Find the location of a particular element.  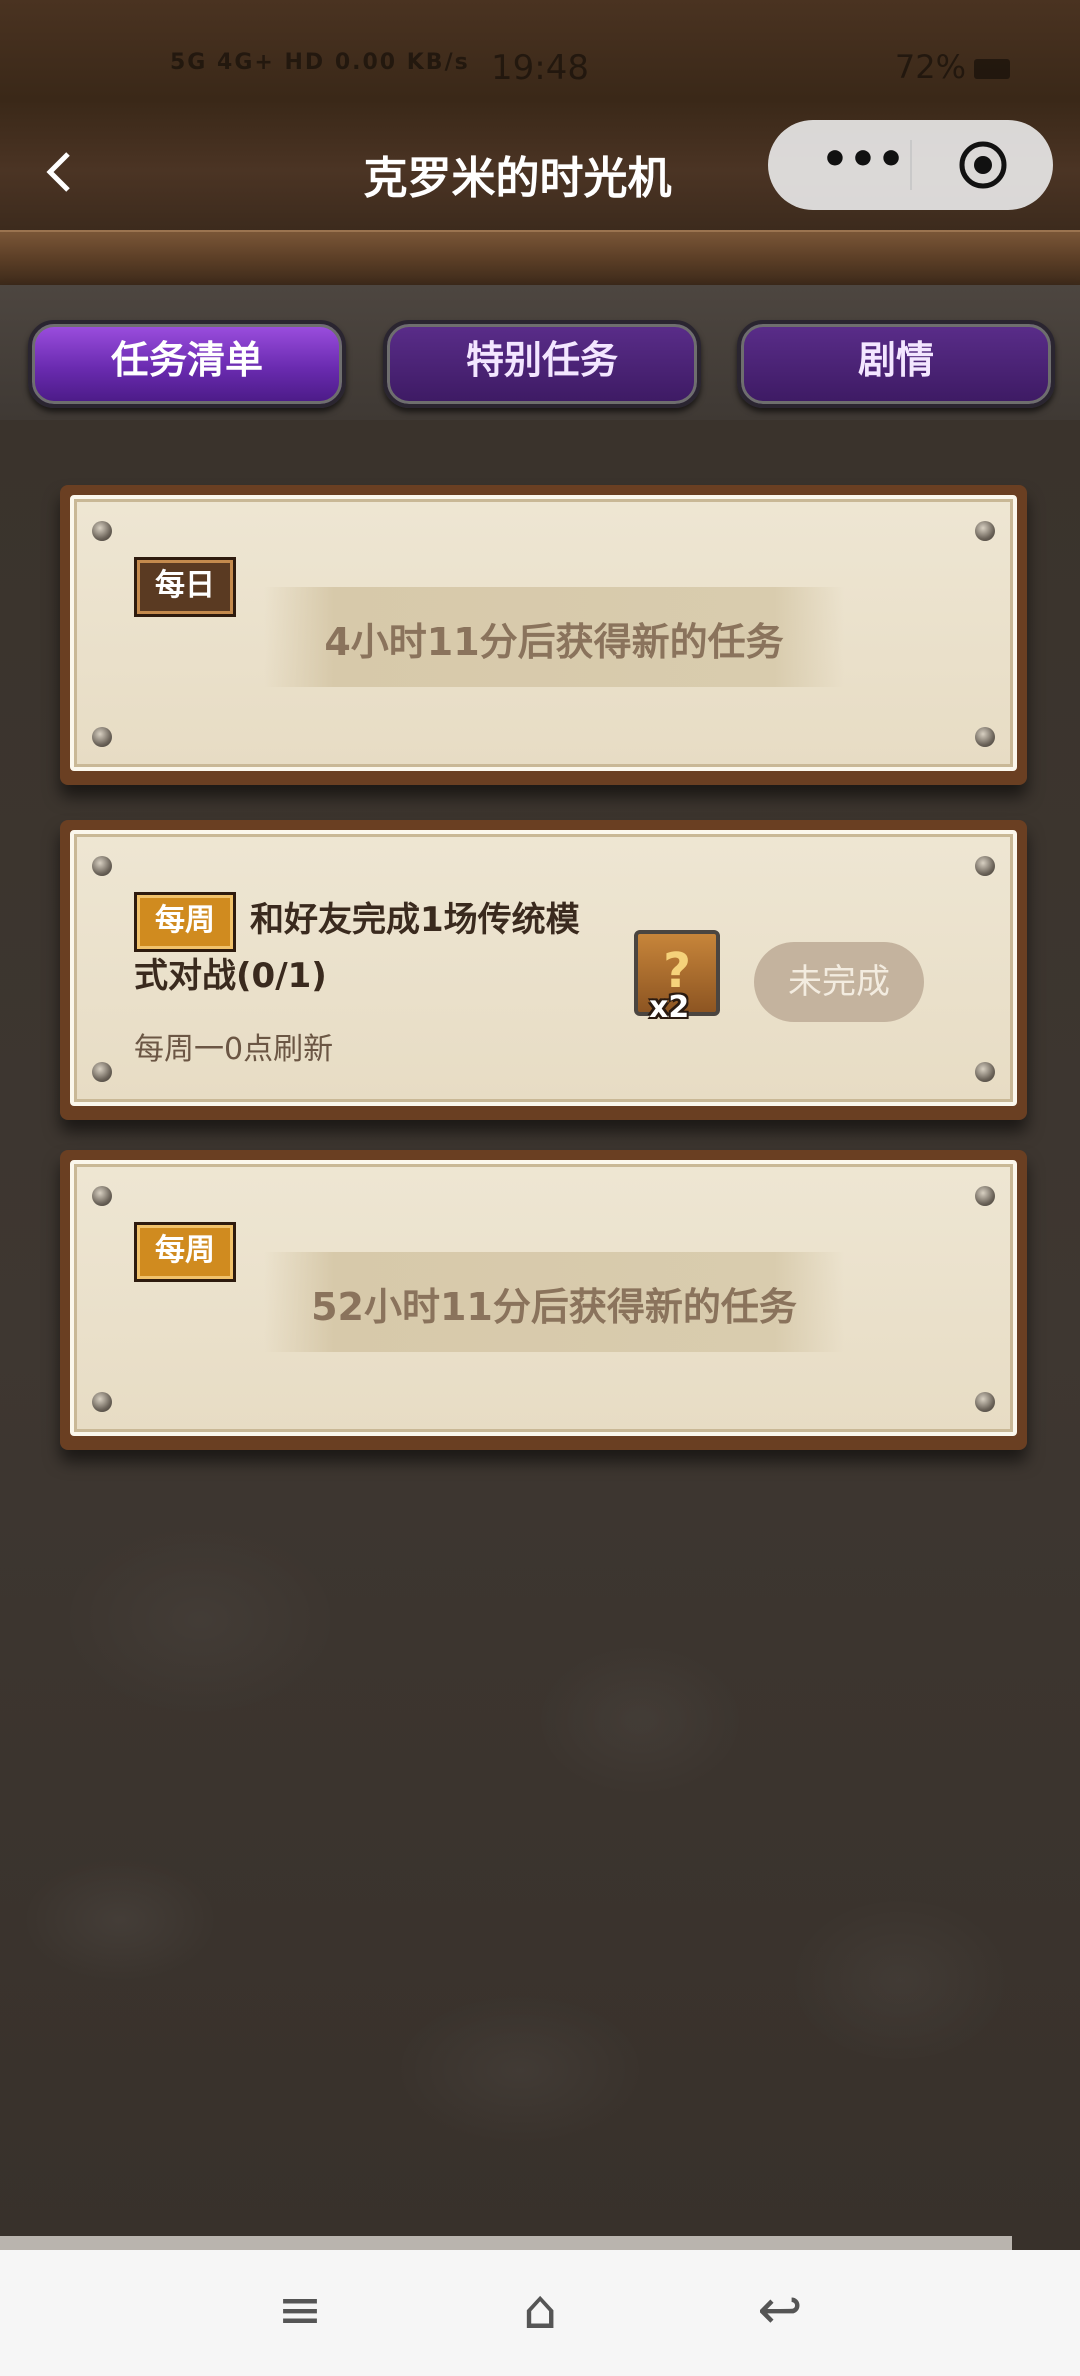

menu-icon: ≡ is located at coordinates (300, 2309).